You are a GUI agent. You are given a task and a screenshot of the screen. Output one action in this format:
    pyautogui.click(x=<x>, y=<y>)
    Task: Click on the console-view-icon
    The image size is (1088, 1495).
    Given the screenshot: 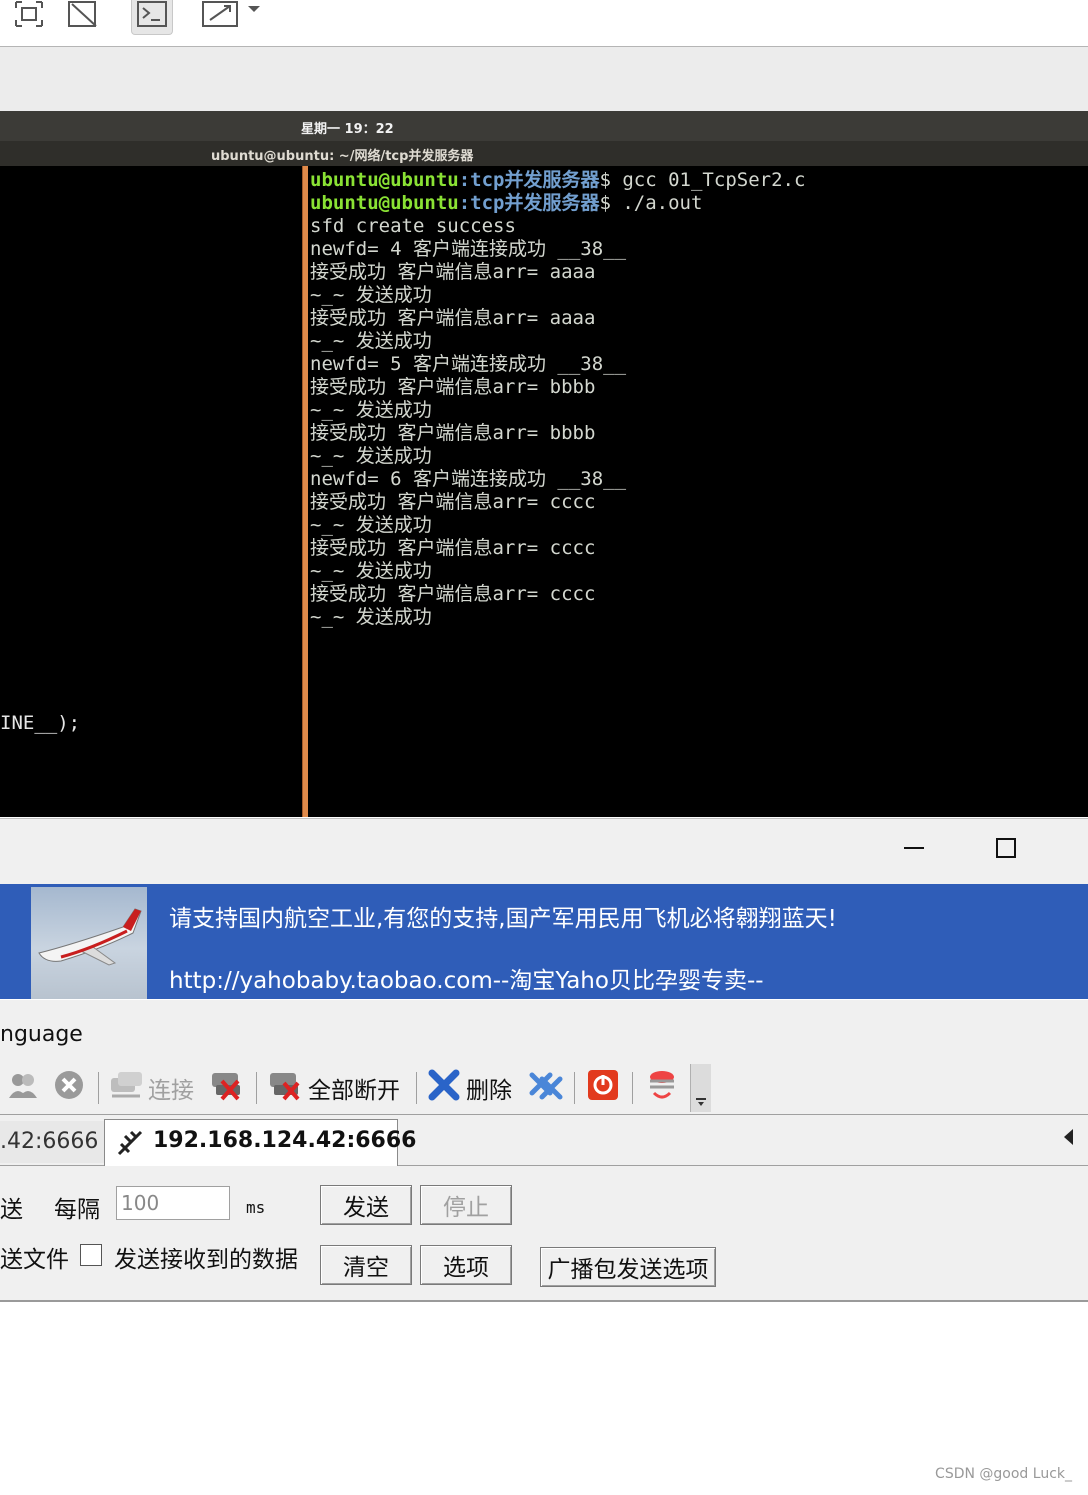 What is the action you would take?
    pyautogui.click(x=152, y=17)
    